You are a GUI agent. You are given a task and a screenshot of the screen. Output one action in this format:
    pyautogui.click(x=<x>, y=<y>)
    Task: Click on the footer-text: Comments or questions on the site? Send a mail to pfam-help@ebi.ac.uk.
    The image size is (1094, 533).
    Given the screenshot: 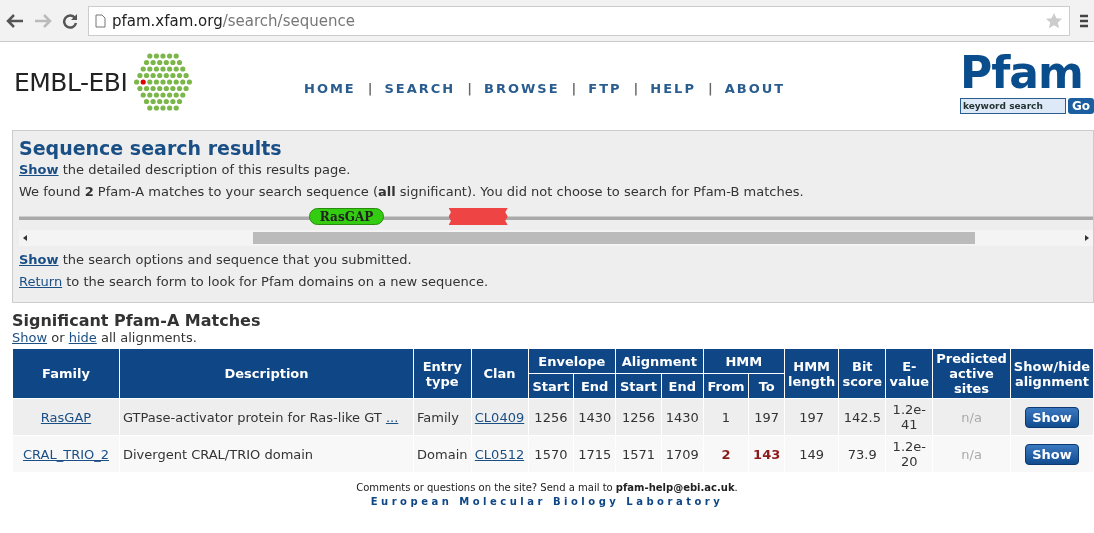 What is the action you would take?
    pyautogui.click(x=547, y=488)
    